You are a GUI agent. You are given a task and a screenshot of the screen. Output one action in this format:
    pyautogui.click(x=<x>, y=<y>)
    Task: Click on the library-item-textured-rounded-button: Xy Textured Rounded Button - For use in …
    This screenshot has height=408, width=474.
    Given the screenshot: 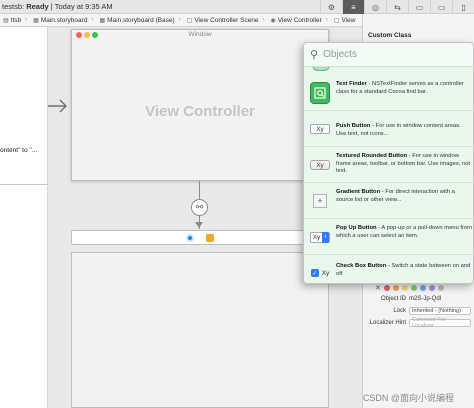 What is the action you would take?
    pyautogui.click(x=388, y=165)
    